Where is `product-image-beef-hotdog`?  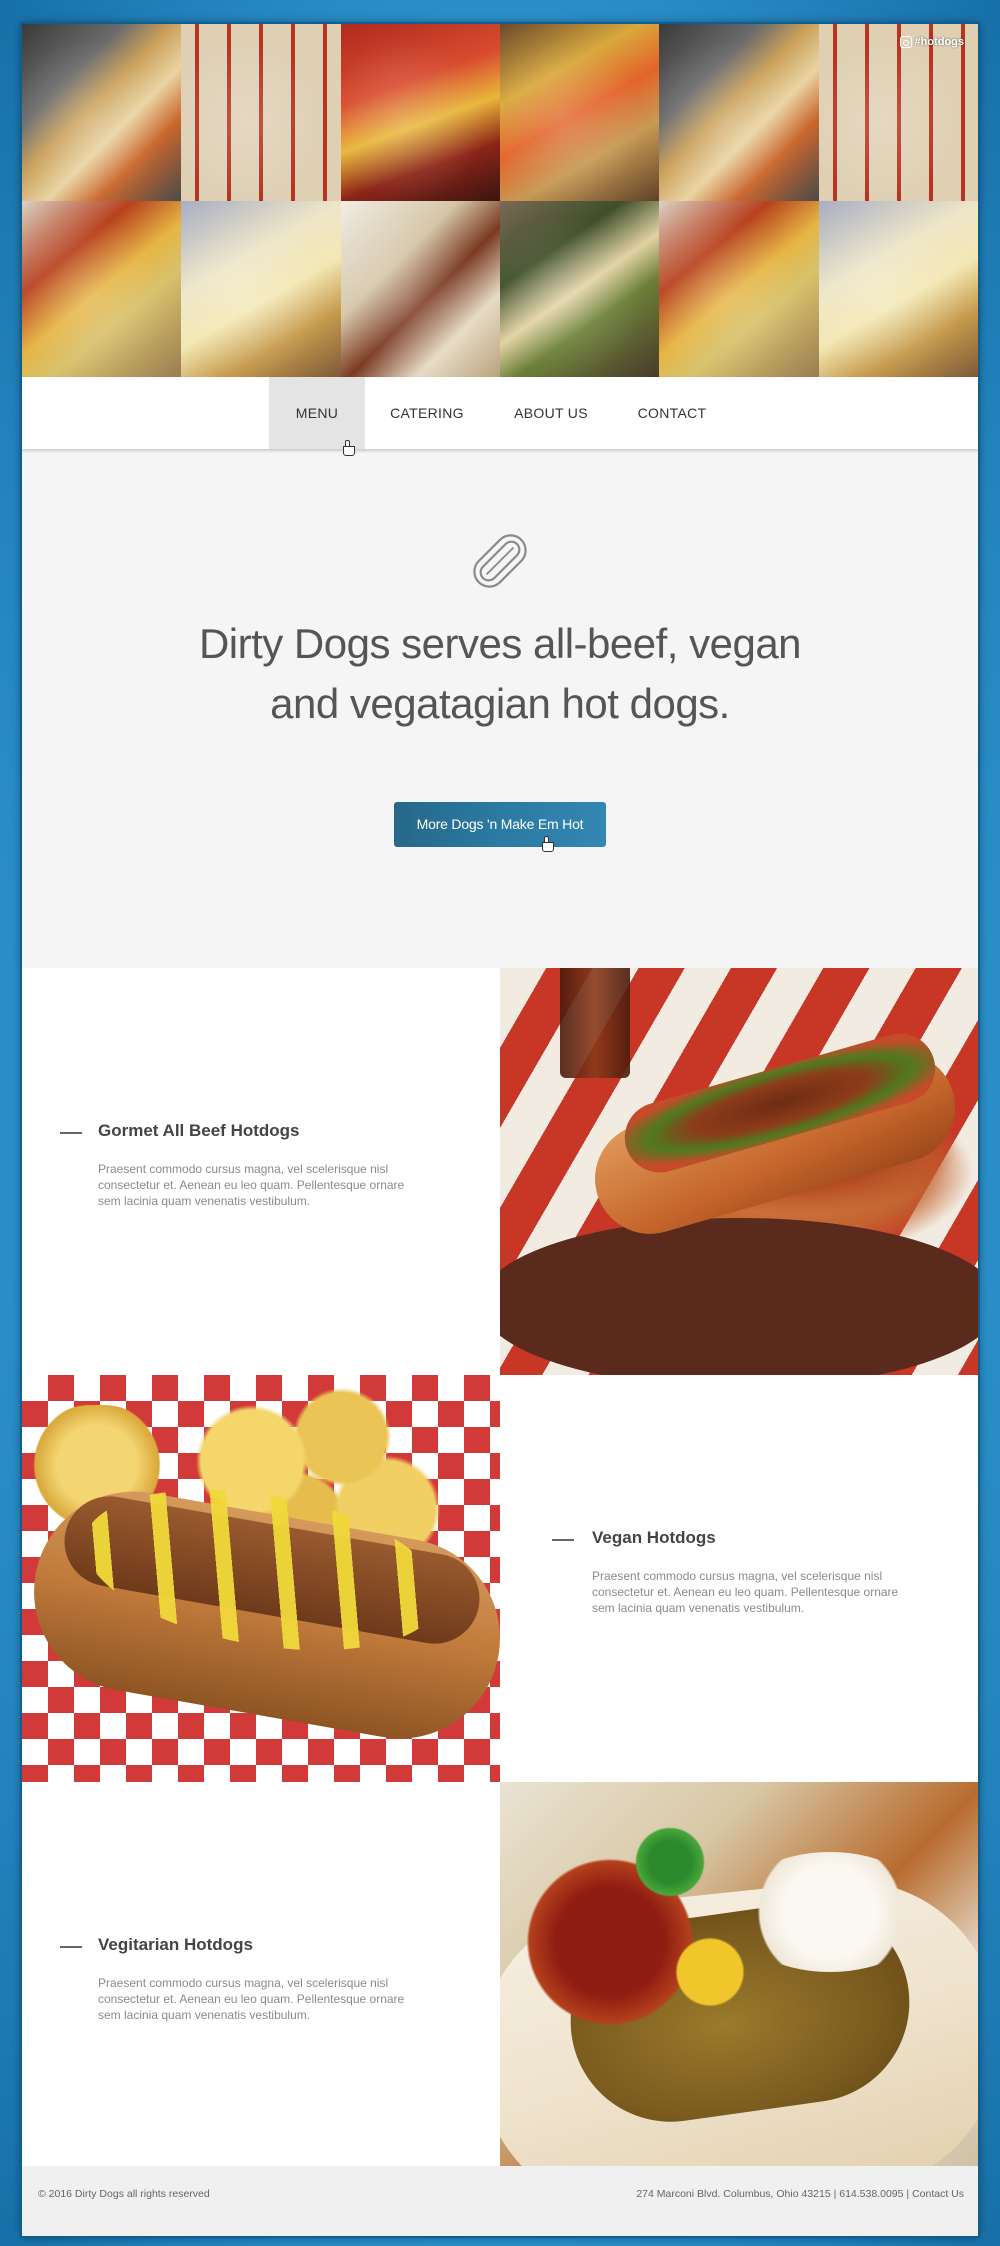
product-image-beef-hotdog is located at coordinates (739, 1171).